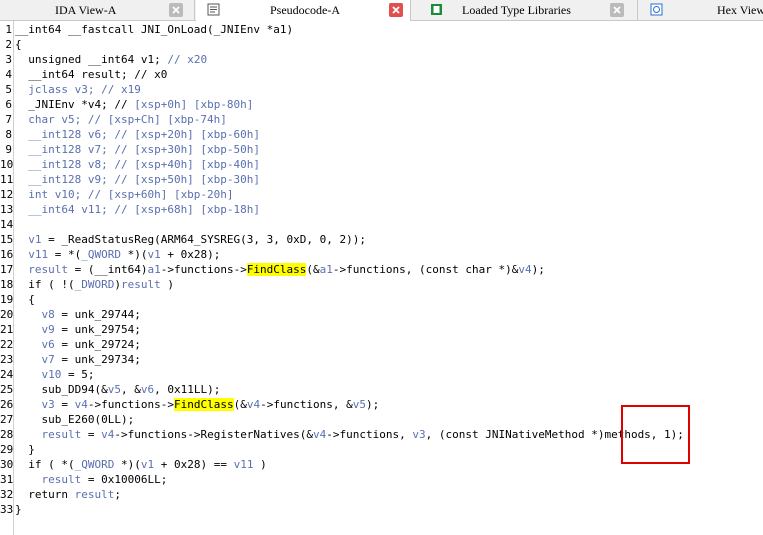 This screenshot has width=763, height=535. Describe the element at coordinates (77, 344) in the screenshot. I see `code-text: v6 = unk_29724;` at that location.